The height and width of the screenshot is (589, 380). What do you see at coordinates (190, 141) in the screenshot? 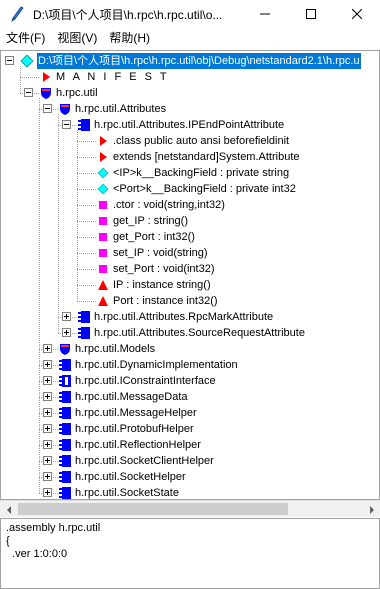
I see `tree-node: .class public auto ansi beforefieldinit` at bounding box center [190, 141].